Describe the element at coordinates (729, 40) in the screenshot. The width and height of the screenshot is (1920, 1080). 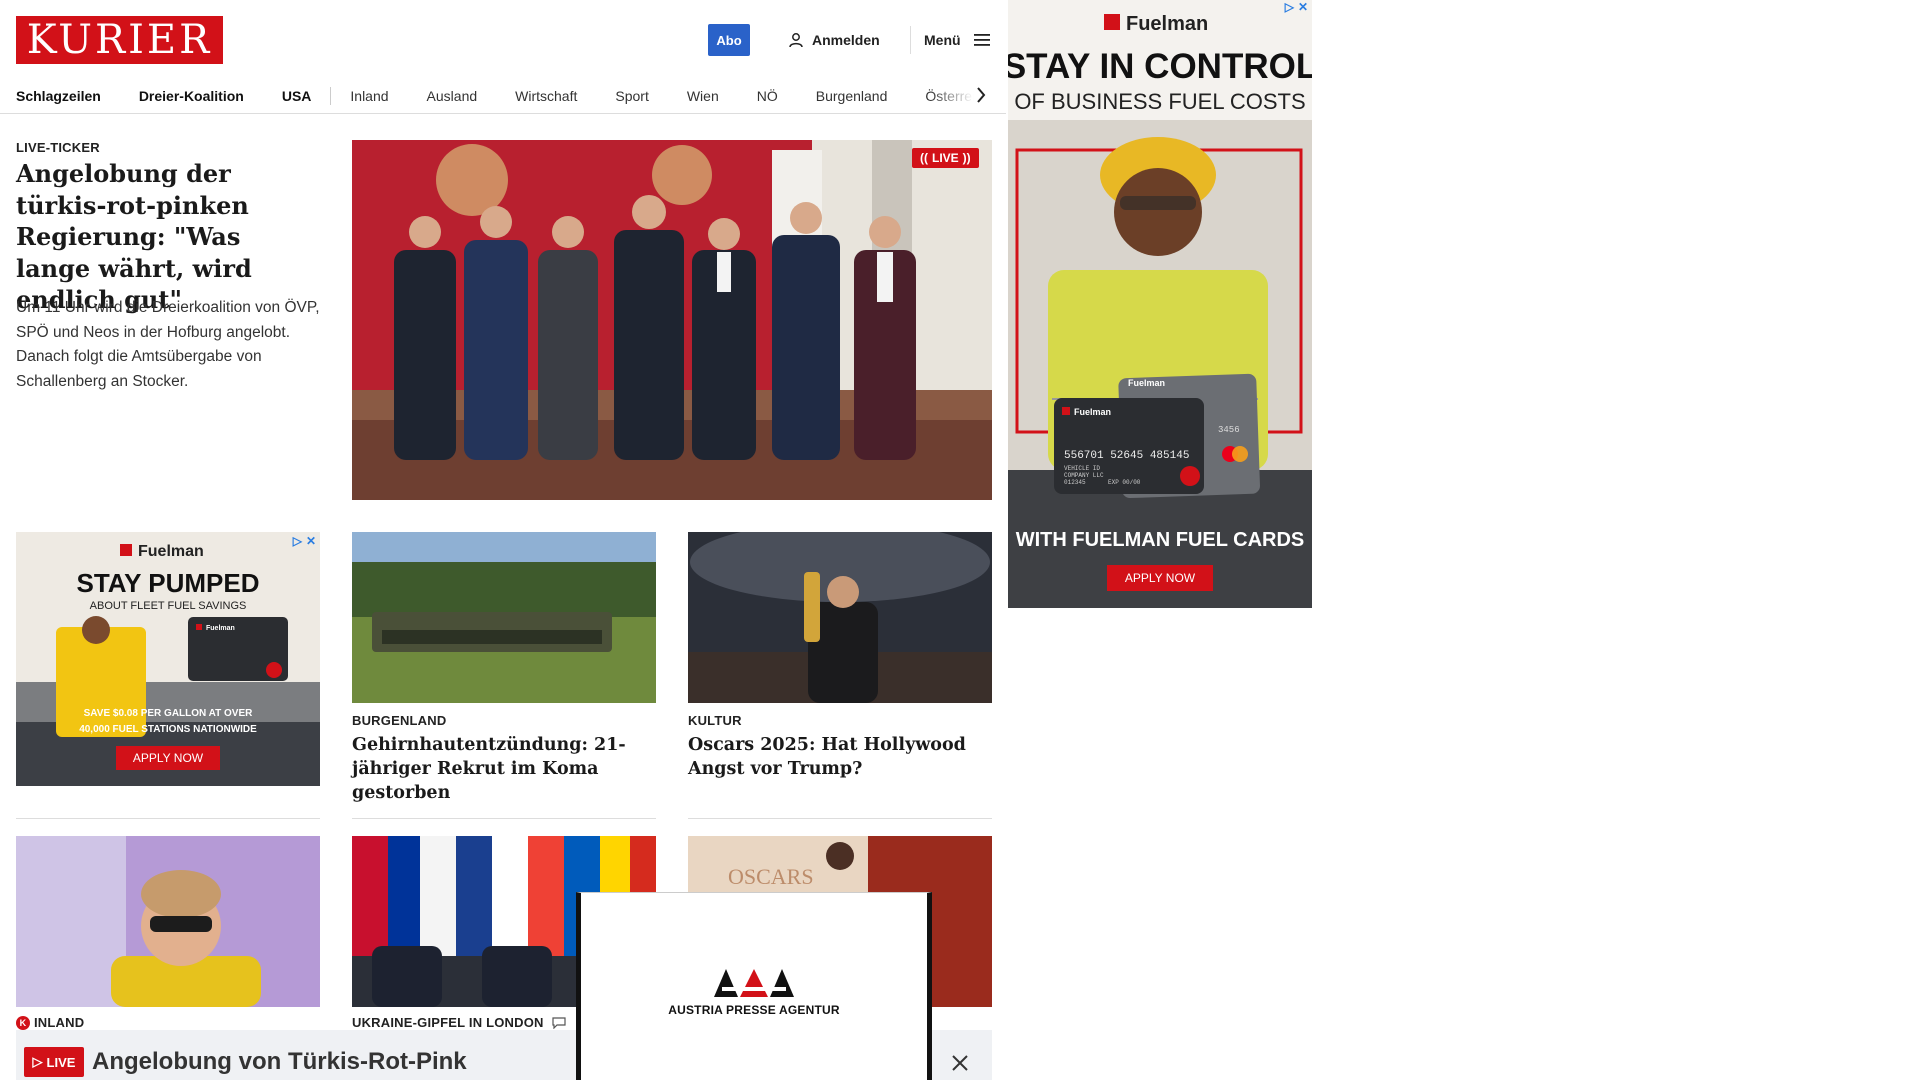
I see `abo-button: Abo` at that location.